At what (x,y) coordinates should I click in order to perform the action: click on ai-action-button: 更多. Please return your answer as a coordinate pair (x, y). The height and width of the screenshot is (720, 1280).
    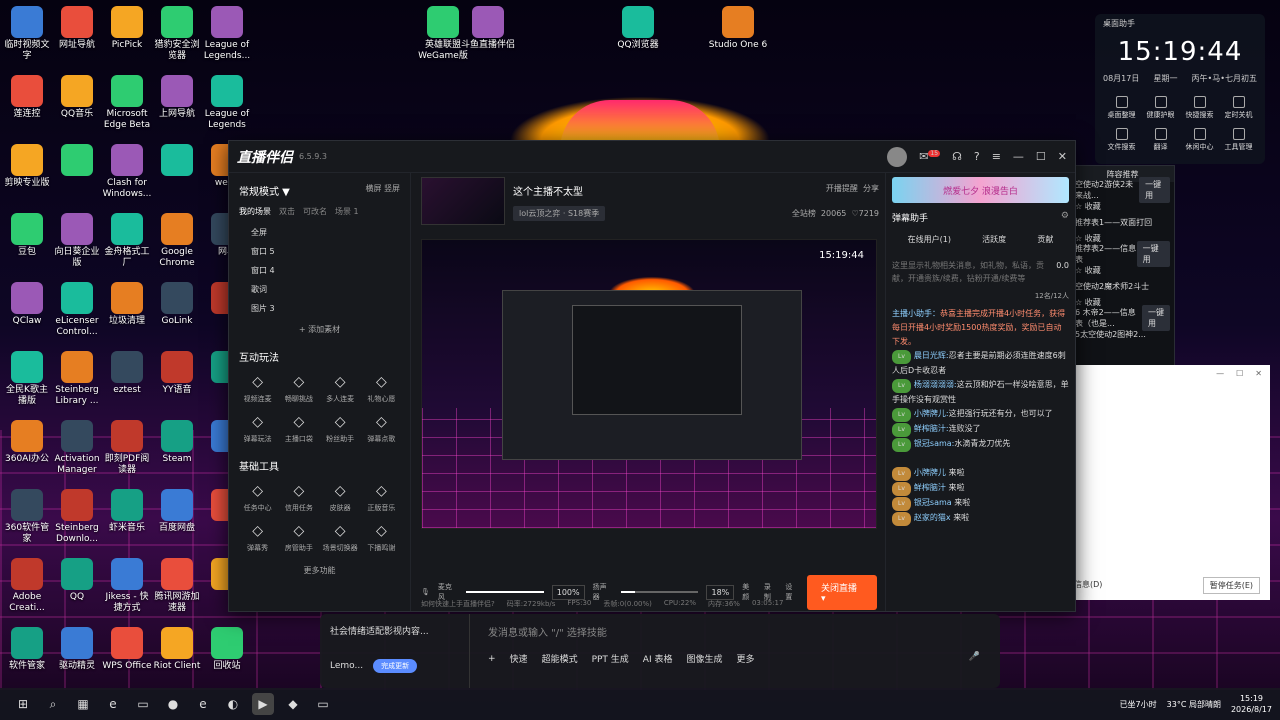
    Looking at the image, I should click on (746, 658).